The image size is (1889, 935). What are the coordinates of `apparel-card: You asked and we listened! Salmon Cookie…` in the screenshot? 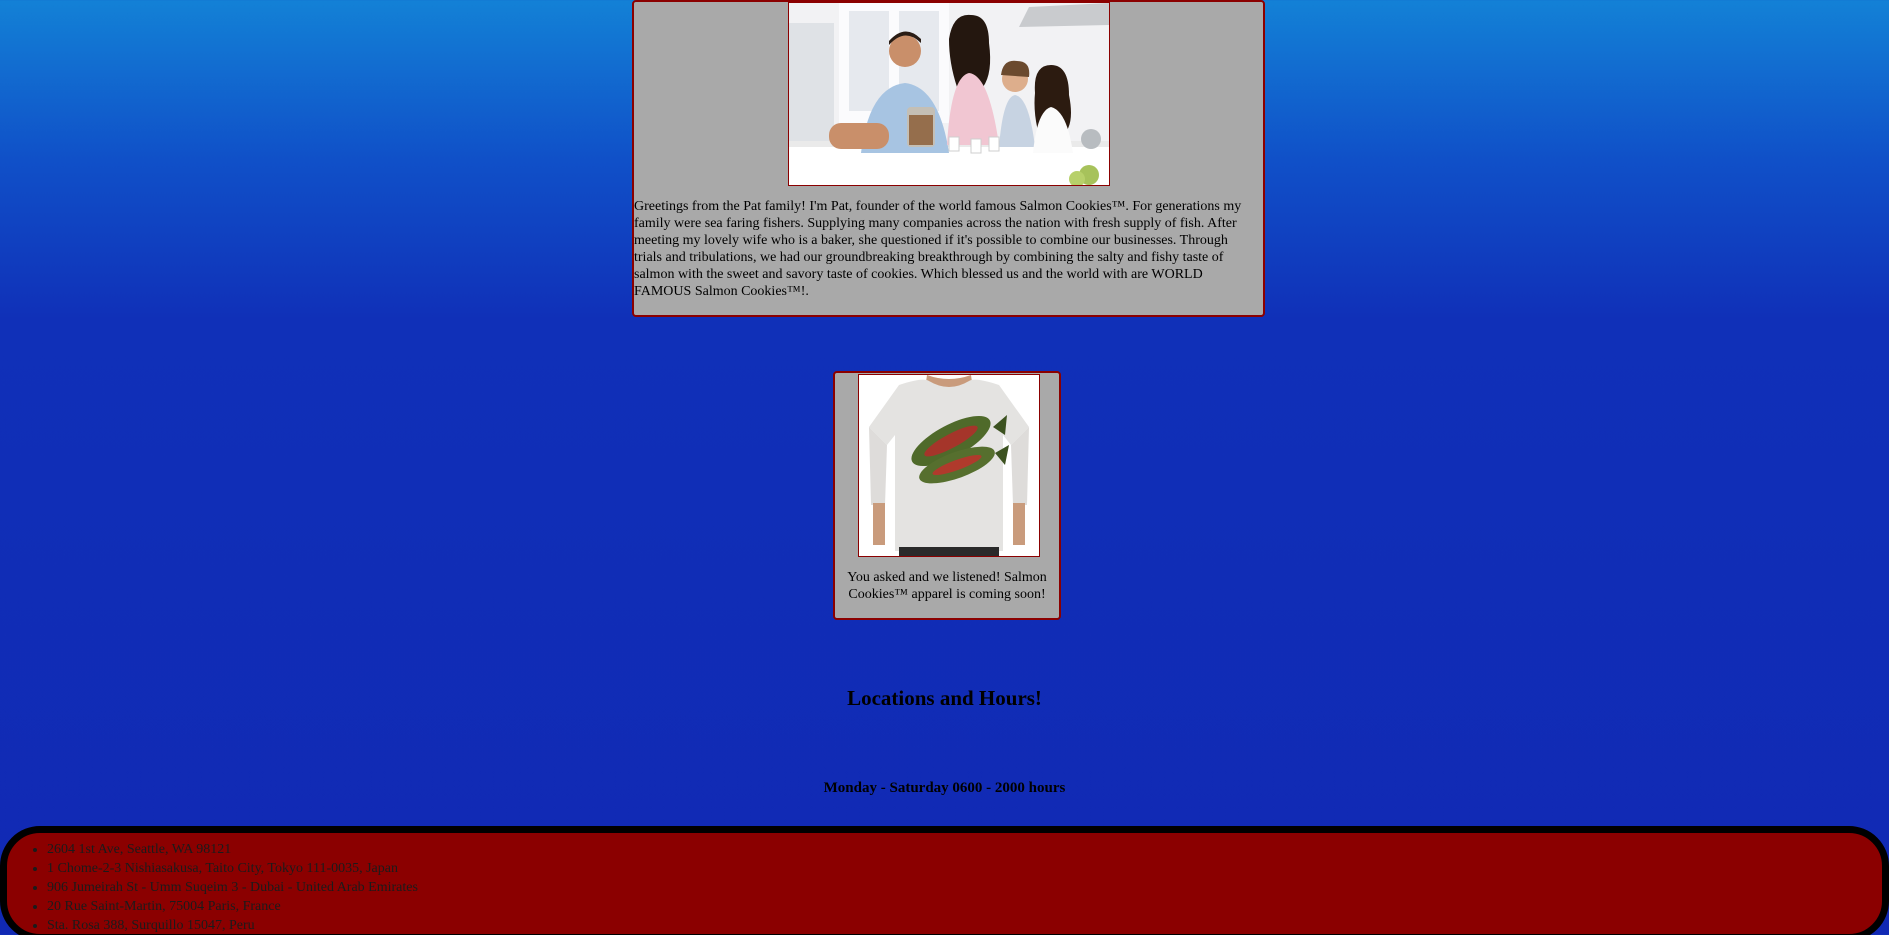 It's located at (947, 495).